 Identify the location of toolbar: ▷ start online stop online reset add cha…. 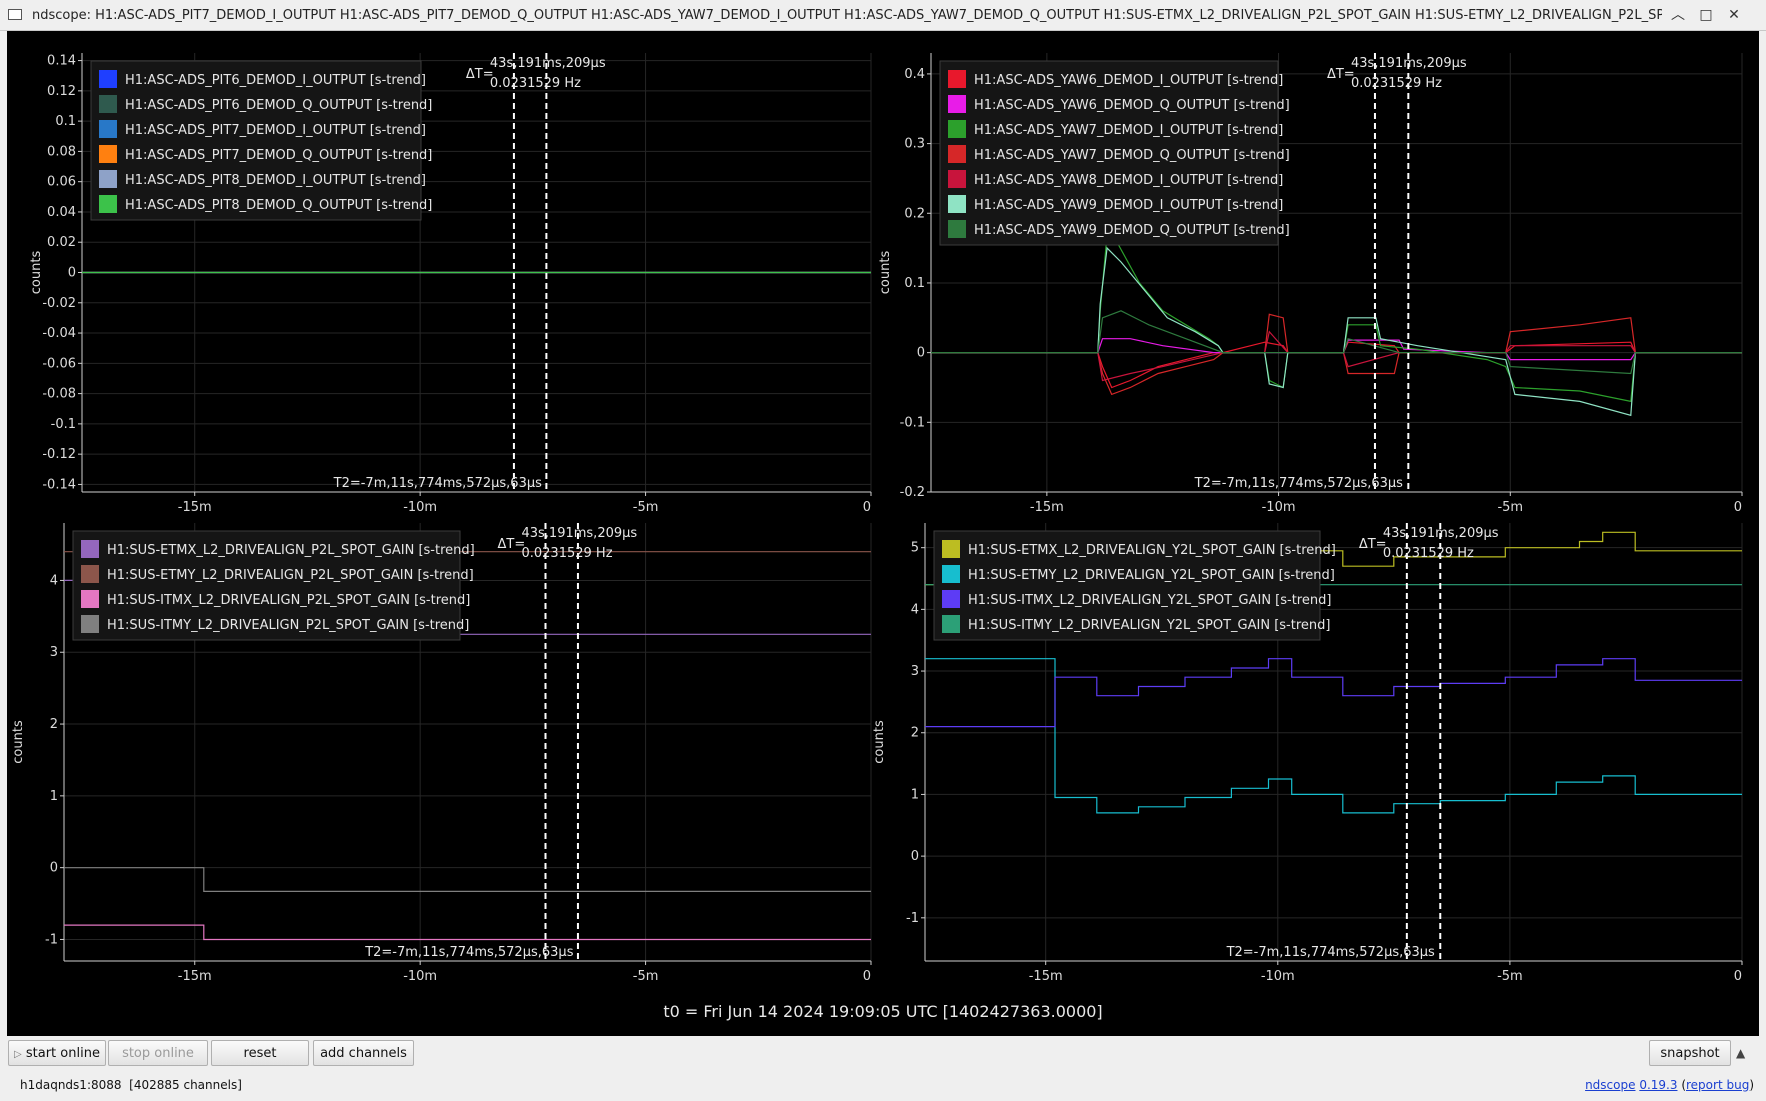
(883, 1068).